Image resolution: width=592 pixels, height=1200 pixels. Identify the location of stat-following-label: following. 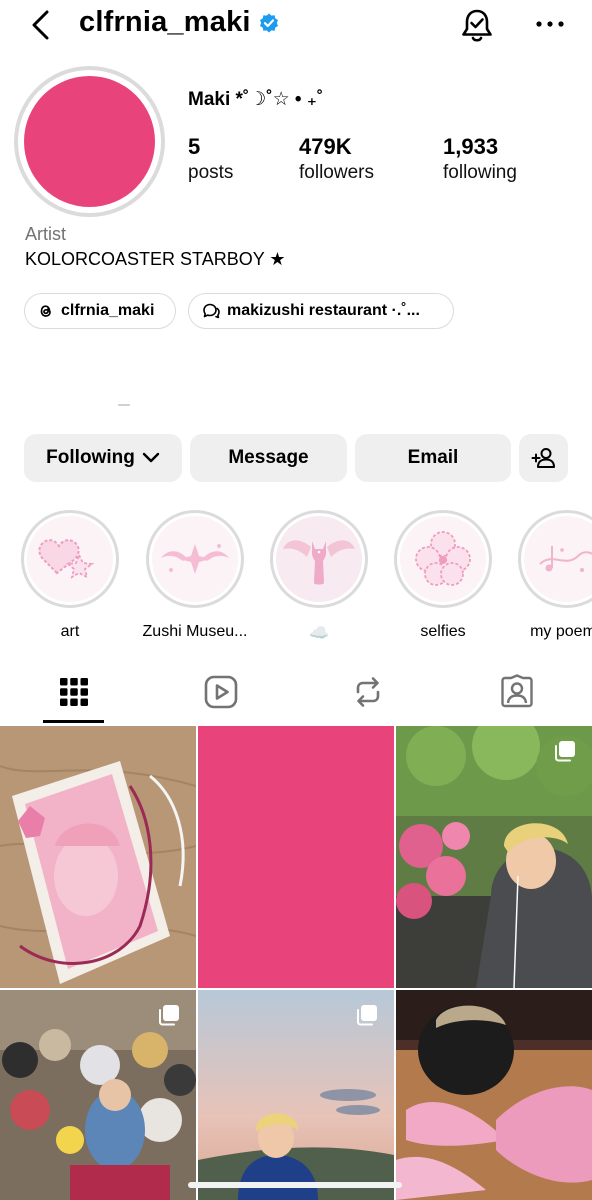
(480, 172).